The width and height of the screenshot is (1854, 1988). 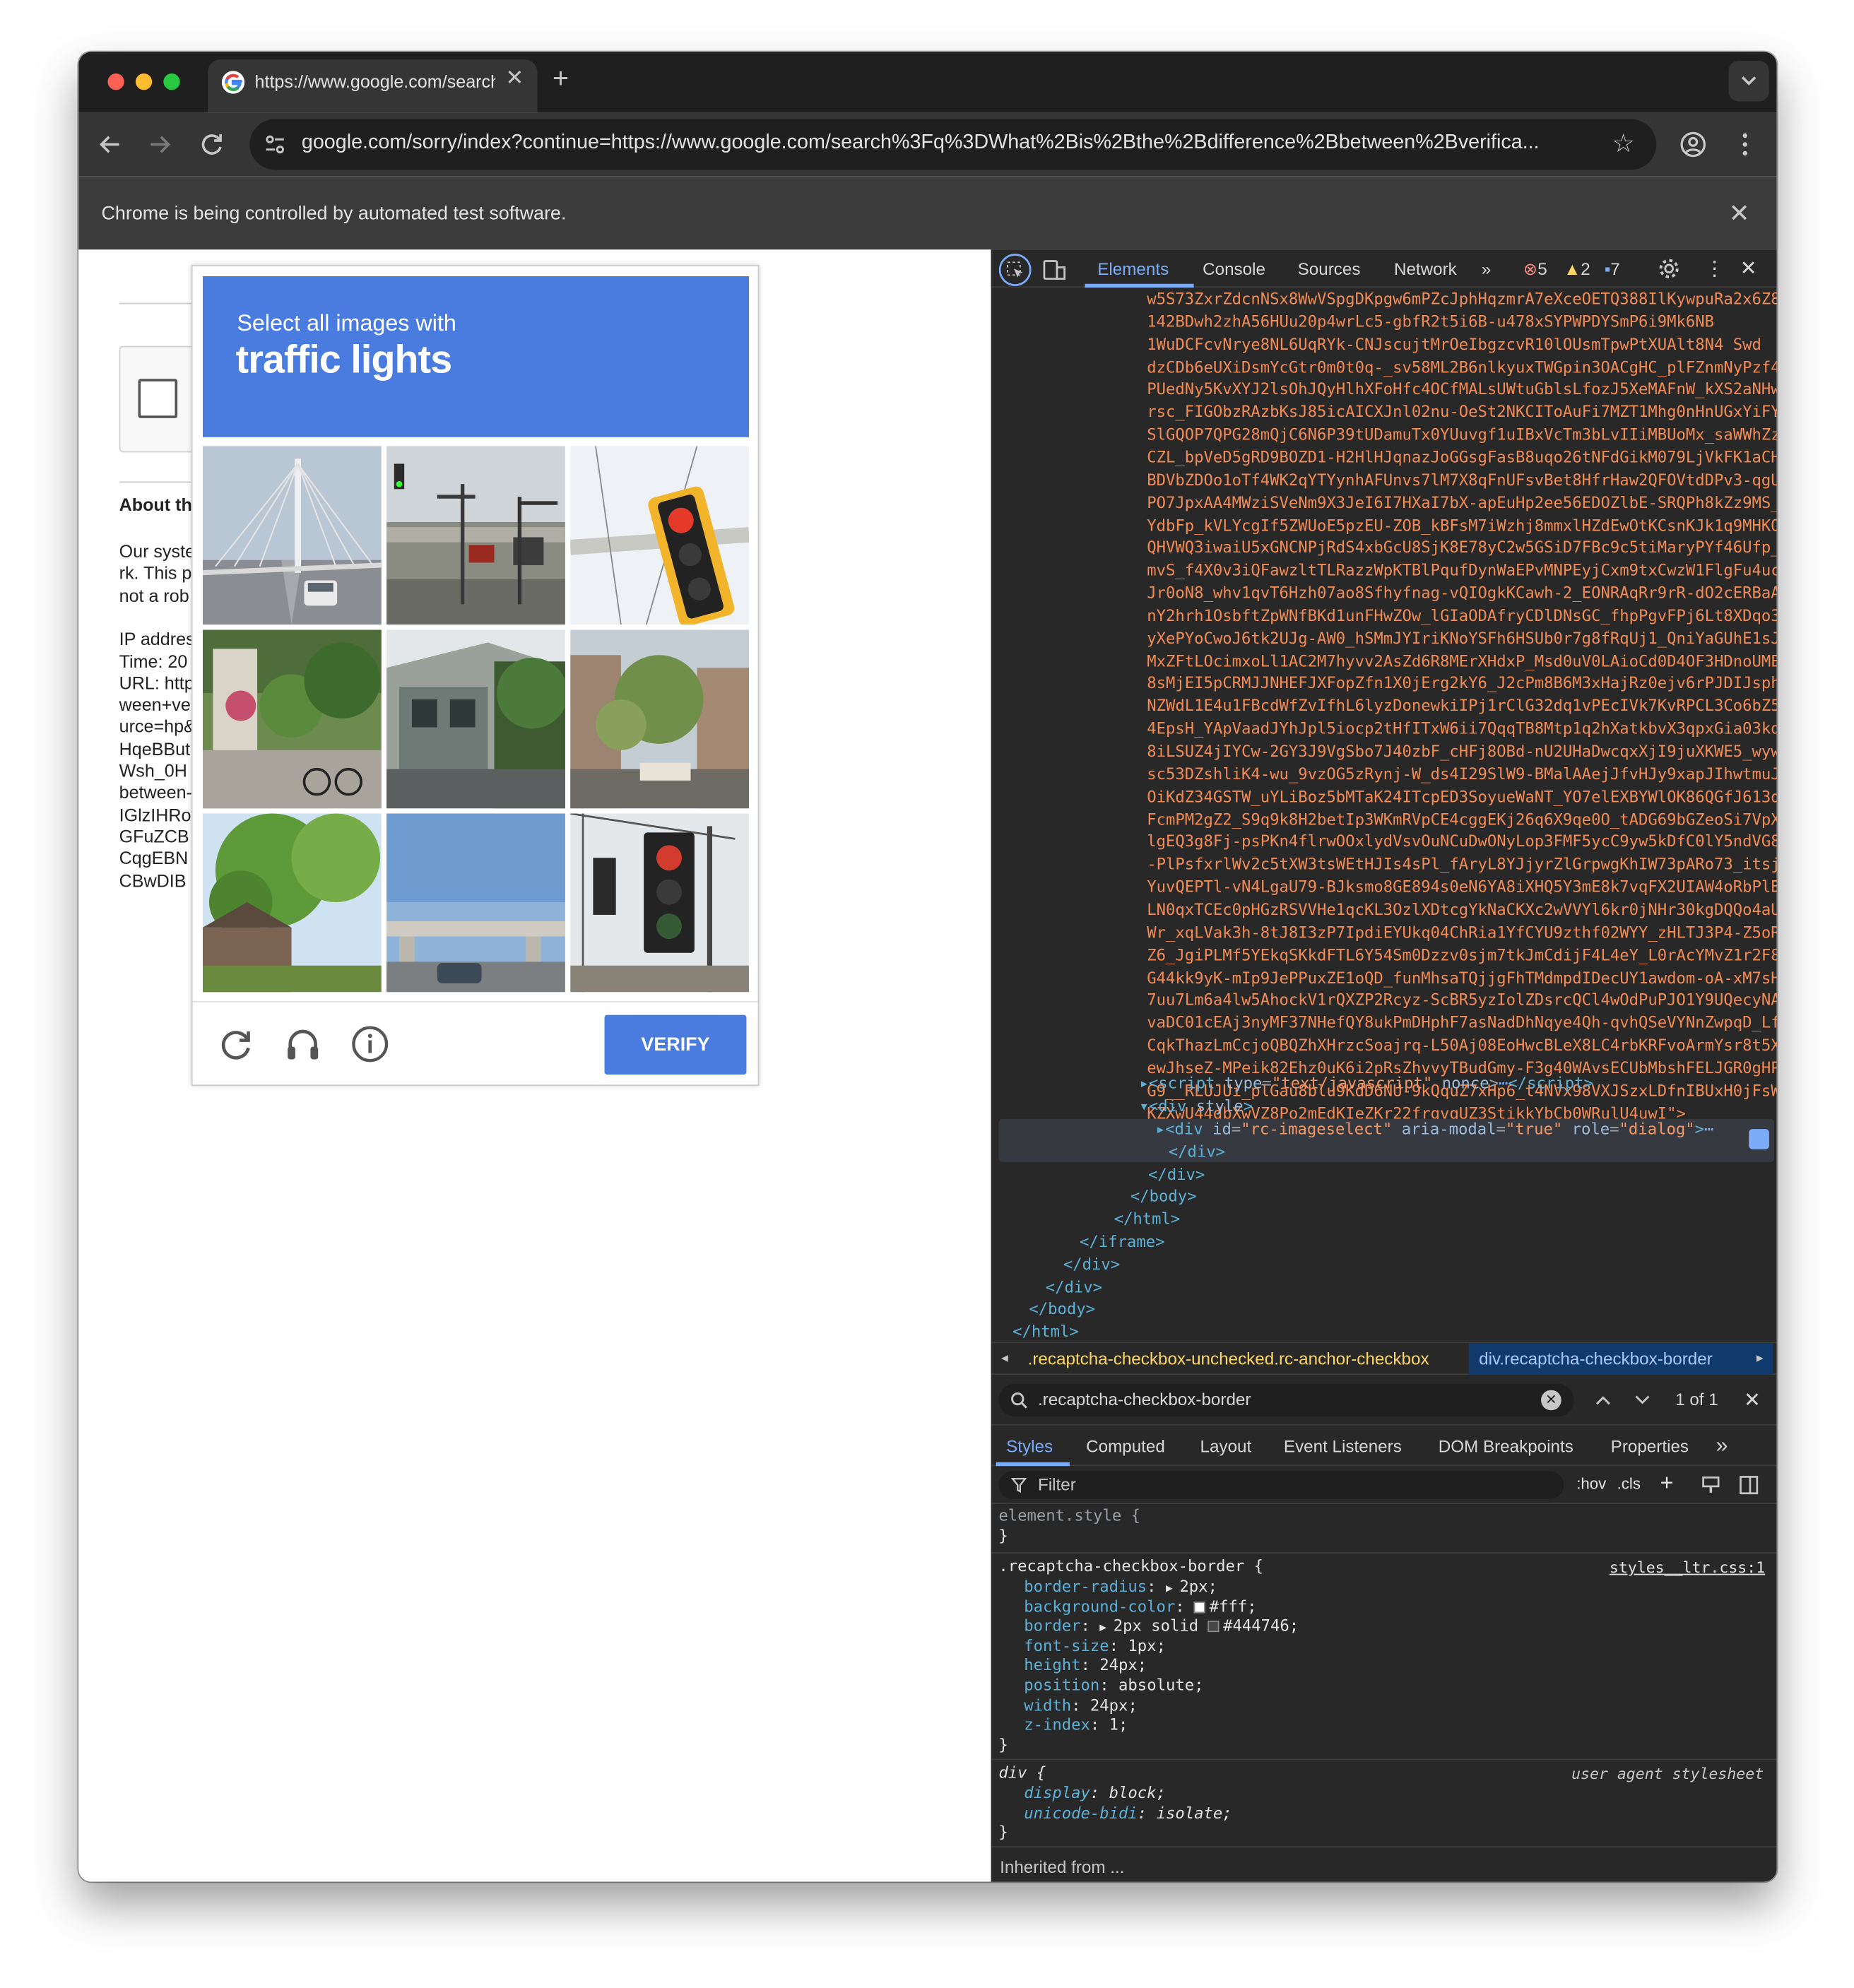 What do you see at coordinates (157, 482) in the screenshot?
I see `divider` at bounding box center [157, 482].